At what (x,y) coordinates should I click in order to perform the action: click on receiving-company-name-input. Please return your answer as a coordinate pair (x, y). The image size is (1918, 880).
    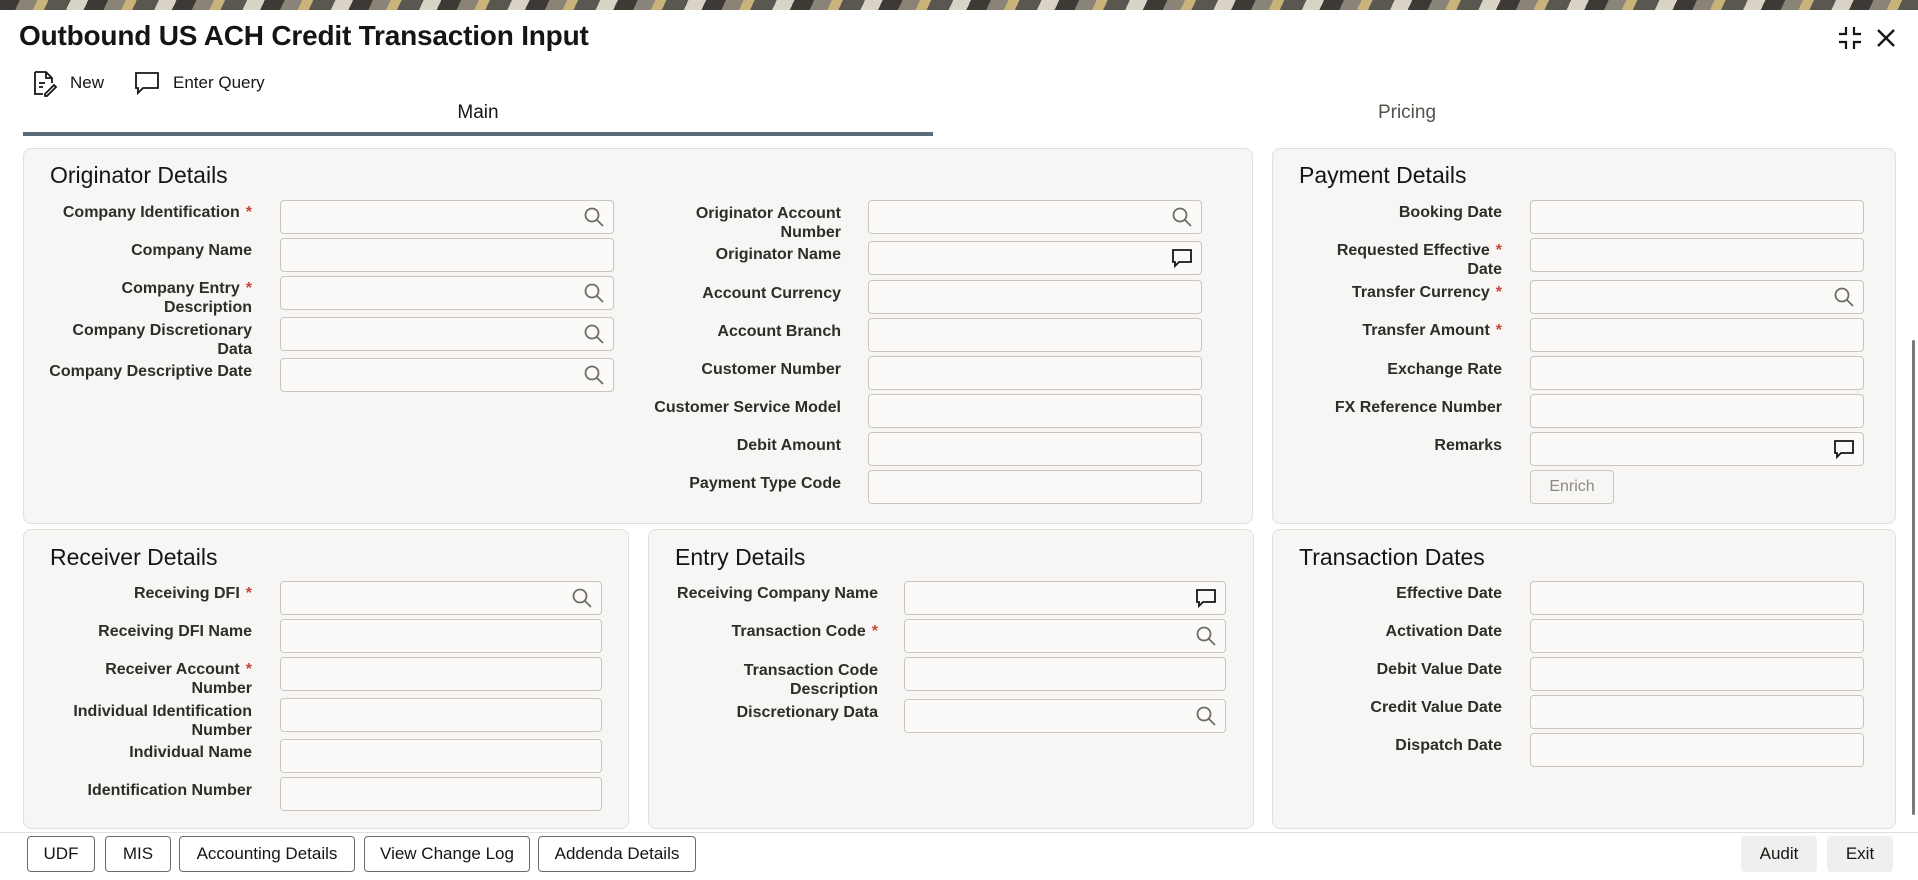
    Looking at the image, I should click on (1065, 598).